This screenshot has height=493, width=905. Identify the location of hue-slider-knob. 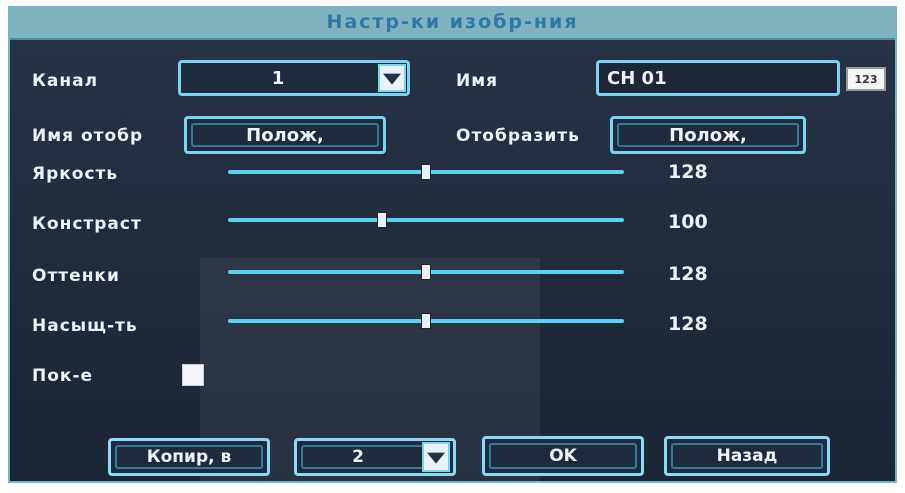
(426, 272).